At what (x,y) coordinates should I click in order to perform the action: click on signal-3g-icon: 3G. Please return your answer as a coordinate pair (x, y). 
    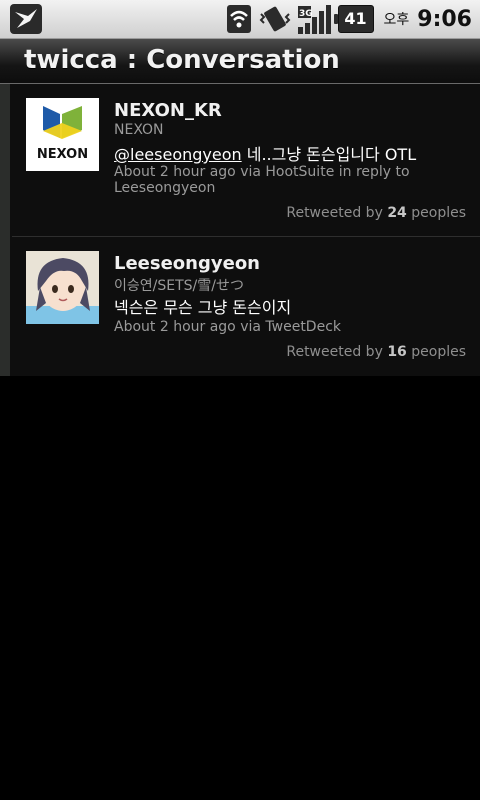
    Looking at the image, I should click on (314, 19).